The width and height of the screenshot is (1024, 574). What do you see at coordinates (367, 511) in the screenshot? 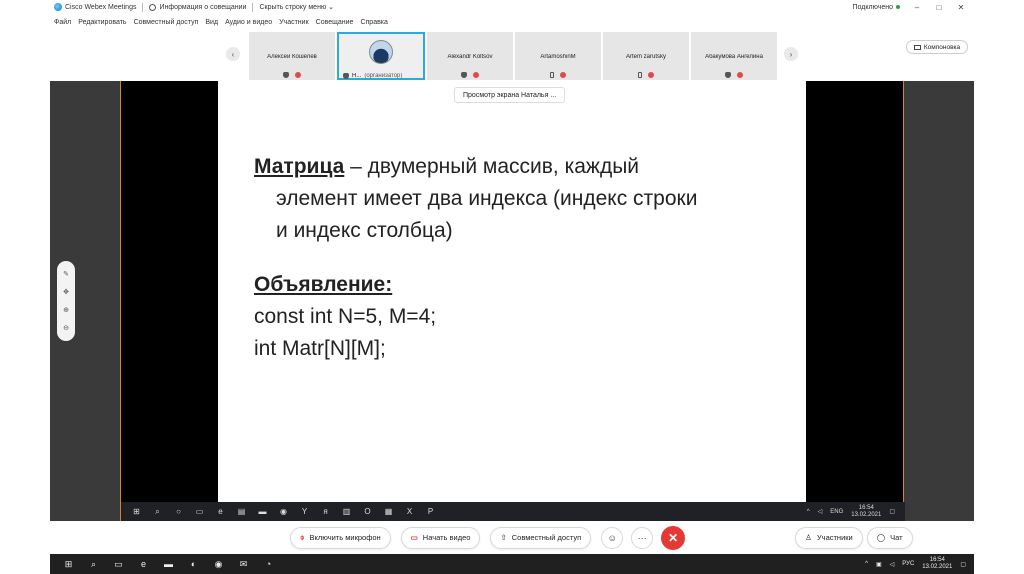
I see `opera-icon: O` at bounding box center [367, 511].